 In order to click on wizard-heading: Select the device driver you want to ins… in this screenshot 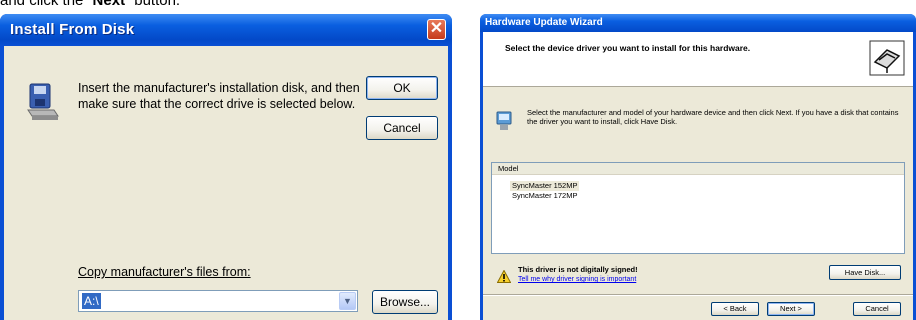, I will do `click(628, 48)`.